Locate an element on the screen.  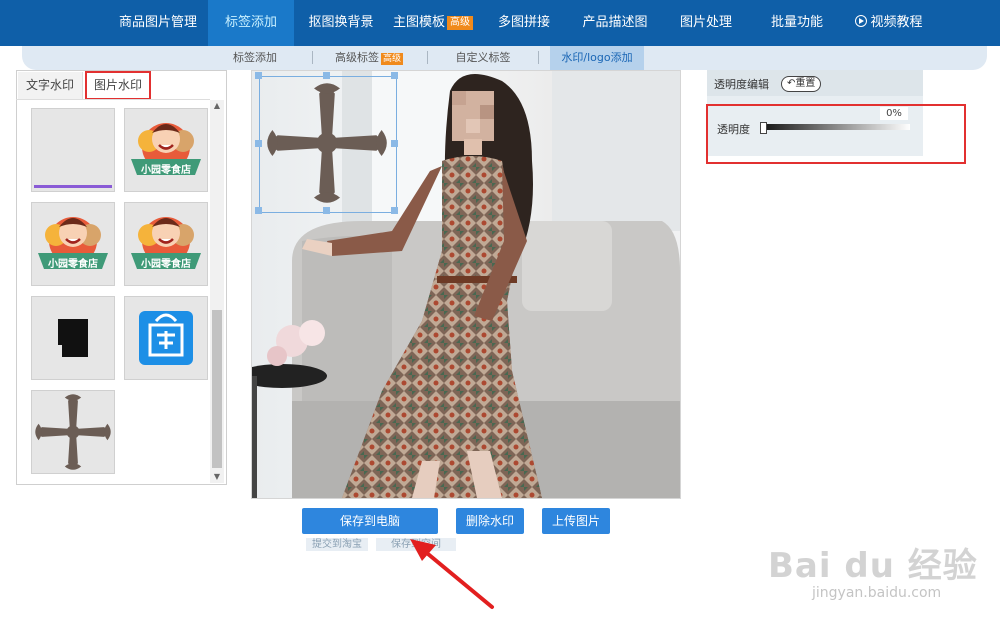
submit-to-taobao-link: 提交到淘宝 is located at coordinates (337, 544).